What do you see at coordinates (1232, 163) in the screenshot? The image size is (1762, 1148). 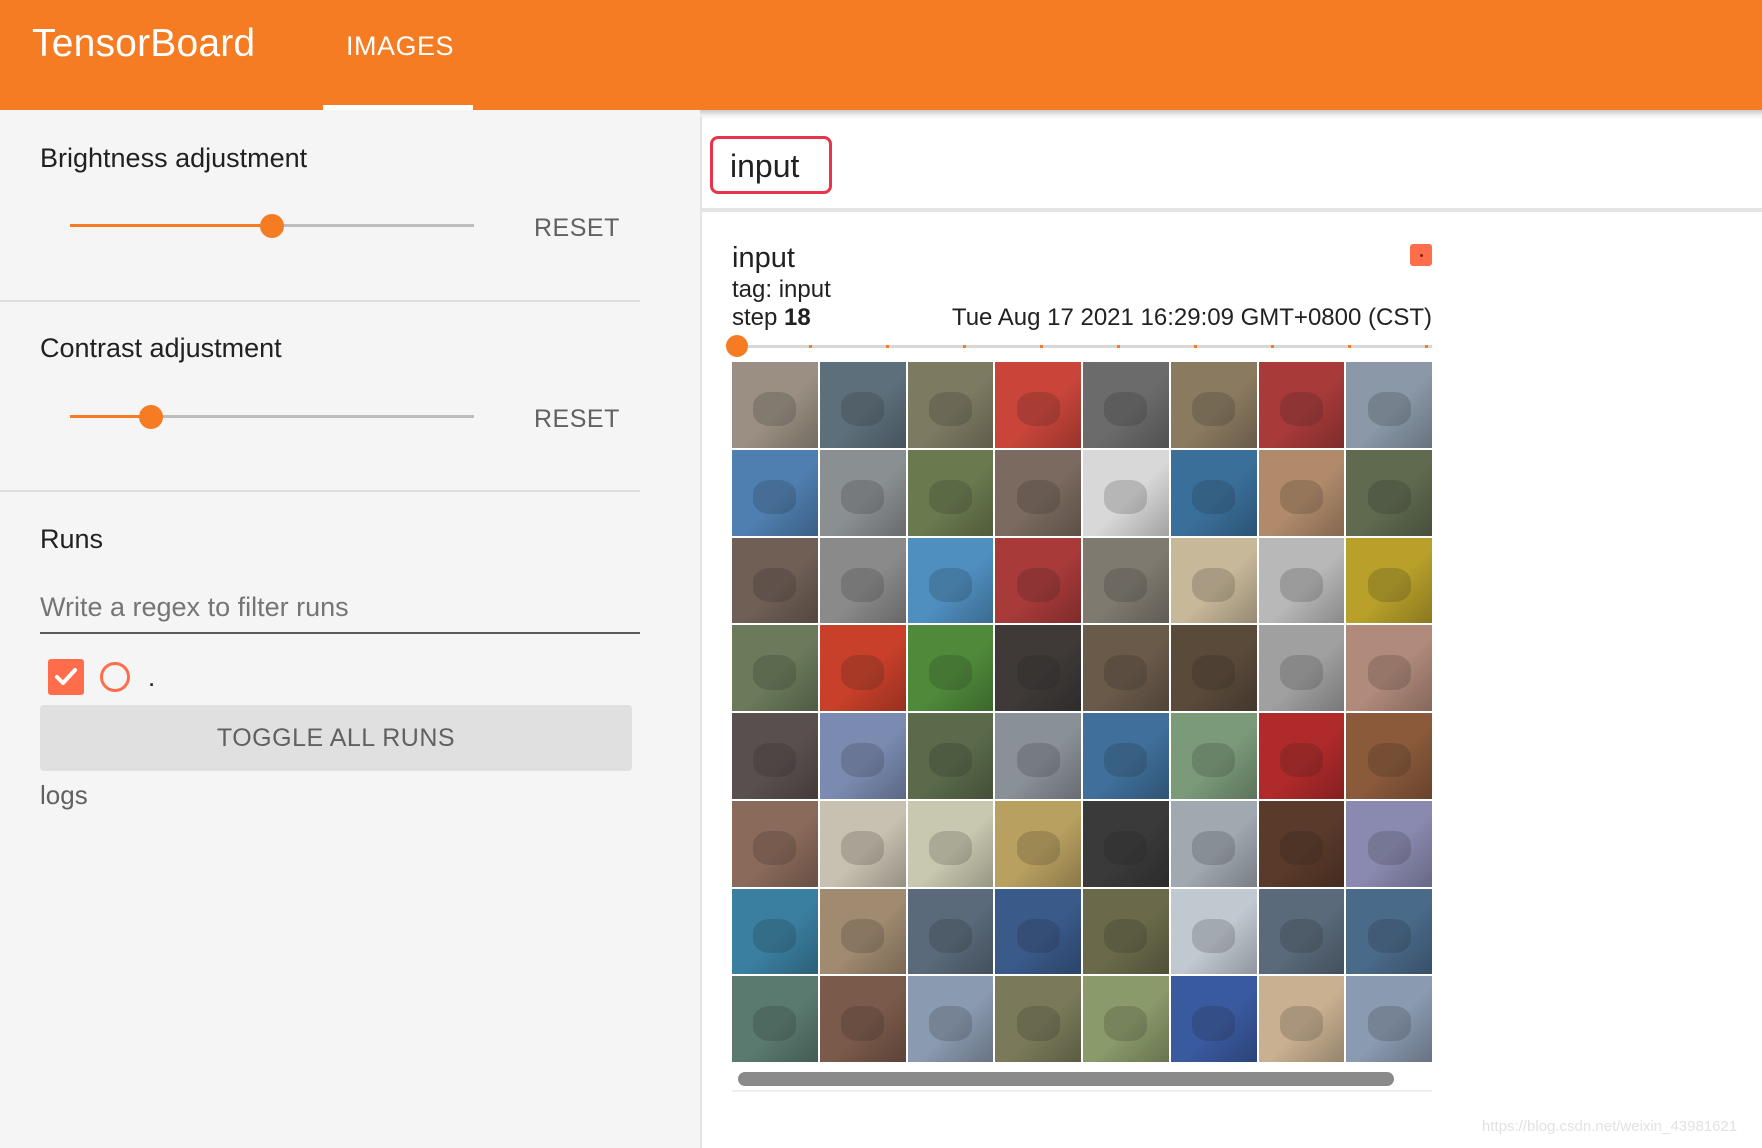 I see `tag-filter-bar` at bounding box center [1232, 163].